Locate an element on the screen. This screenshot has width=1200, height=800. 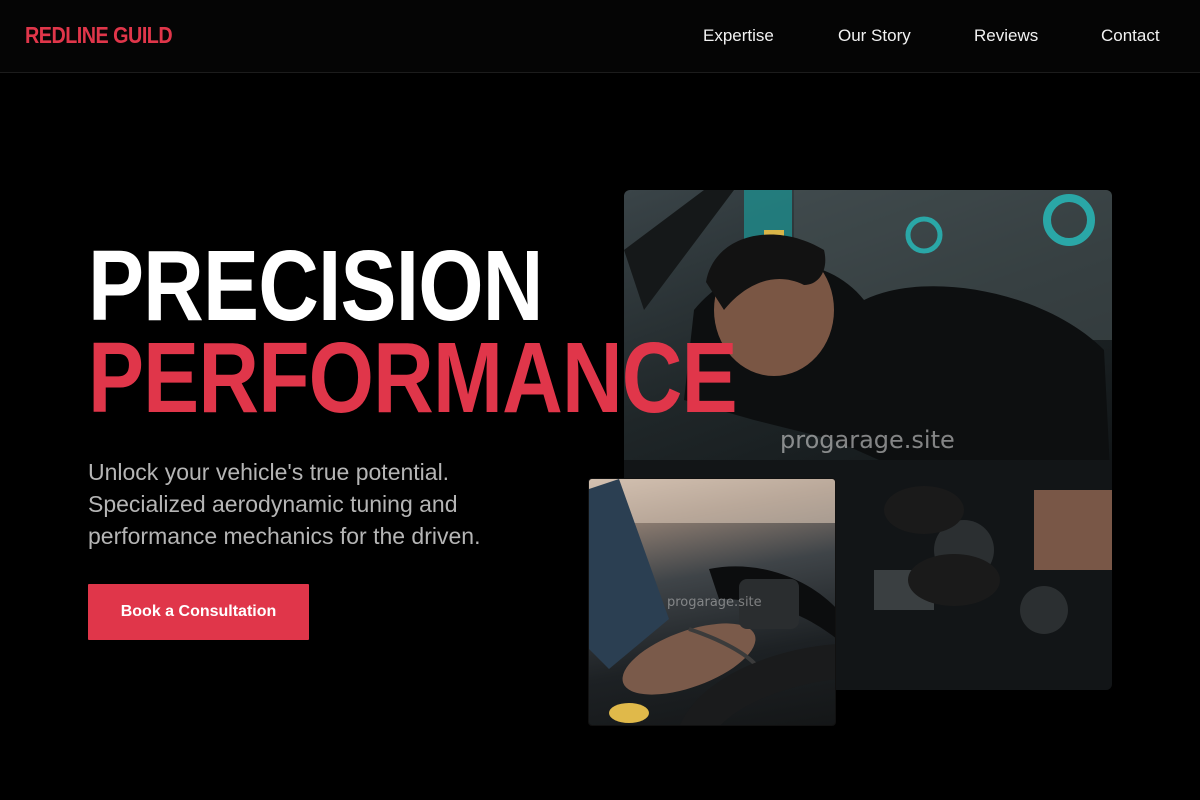
nav-links: Expertise Our Story Reviews Contact is located at coordinates (600, 38).